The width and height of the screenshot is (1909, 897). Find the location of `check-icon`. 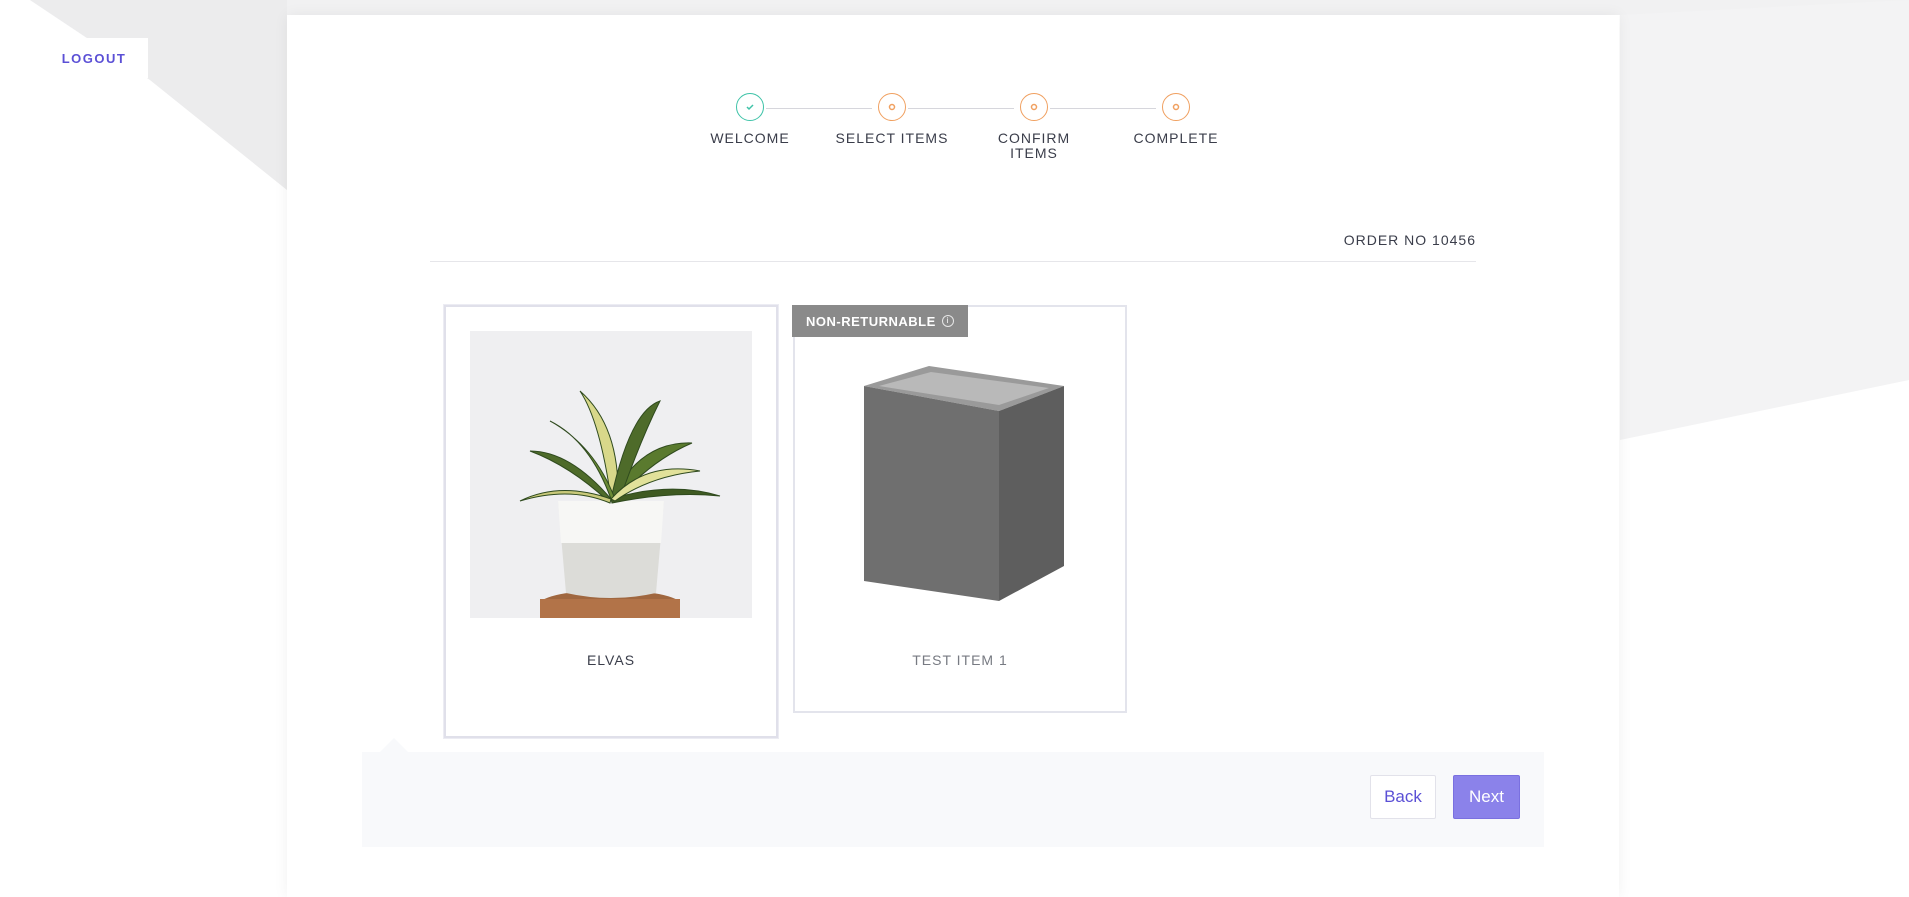

check-icon is located at coordinates (750, 107).